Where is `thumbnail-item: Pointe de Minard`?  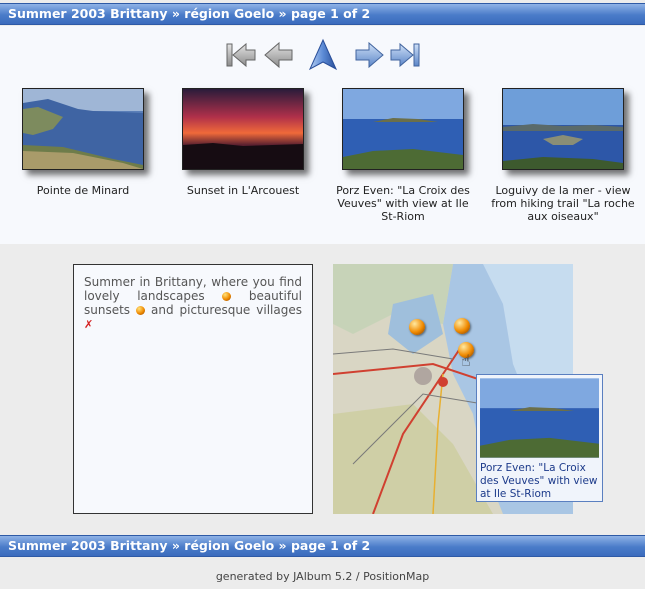 thumbnail-item: Pointe de Minard is located at coordinates (83, 142).